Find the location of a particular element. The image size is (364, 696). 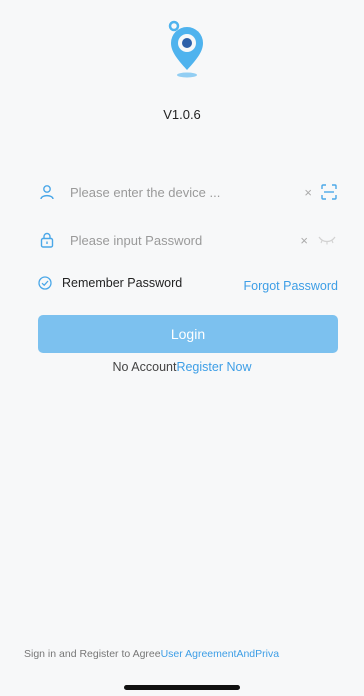

agreement-prefix: Sign in and Register to Agree is located at coordinates (92, 654).